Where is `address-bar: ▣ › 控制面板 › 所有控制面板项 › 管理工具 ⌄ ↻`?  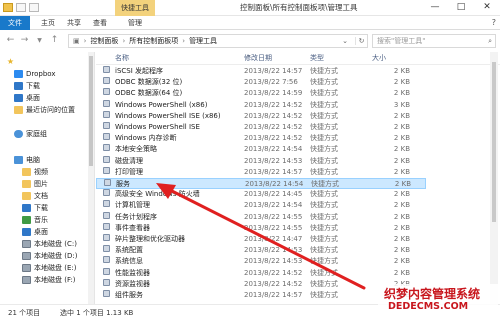
address-bar: ▣ › 控制面板 › 所有控制面板项 › 管理工具 ⌄ ↻ is located at coordinates (218, 41).